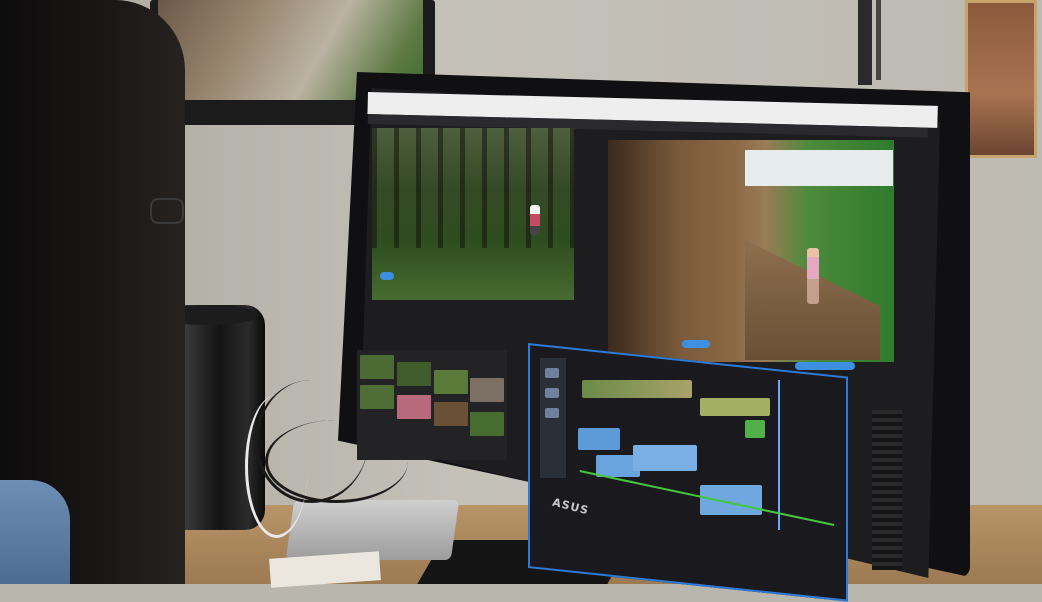 This screenshot has height=602, width=1042. What do you see at coordinates (825, 366) in the screenshot?
I see `program-timecode-bar` at bounding box center [825, 366].